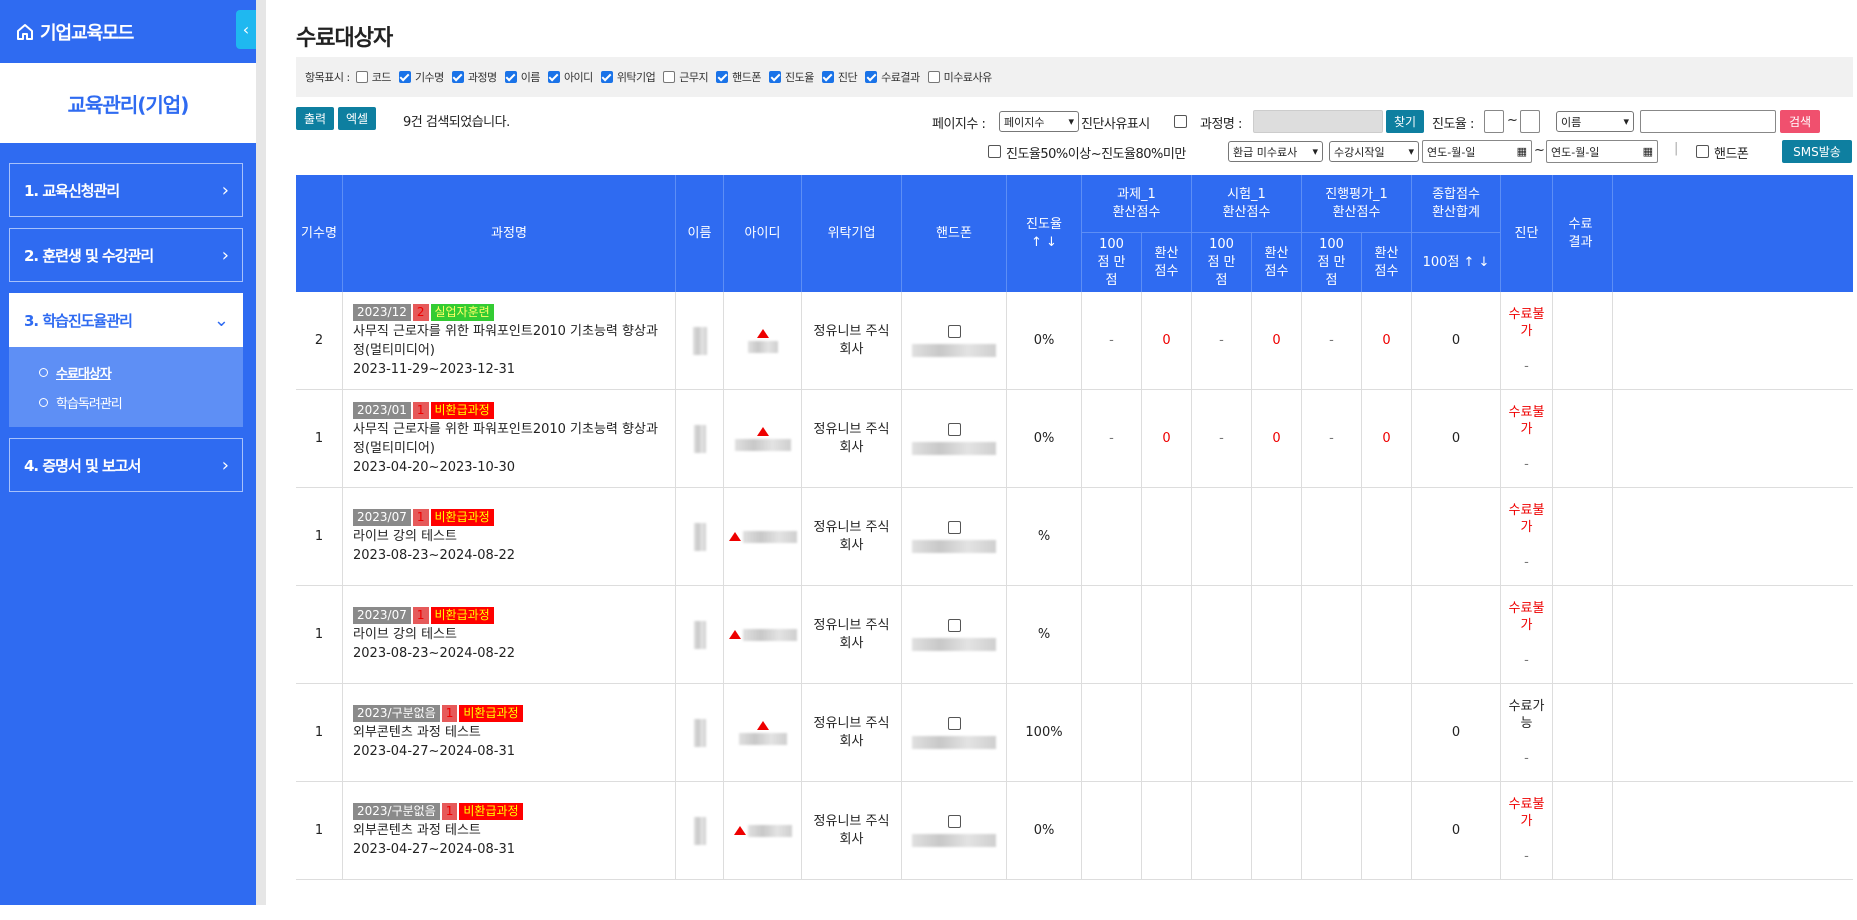 This screenshot has width=1857, height=920. What do you see at coordinates (126, 465) in the screenshot?
I see `sidebar-item-certificates: 4. 증명서 및 보고서 ›` at bounding box center [126, 465].